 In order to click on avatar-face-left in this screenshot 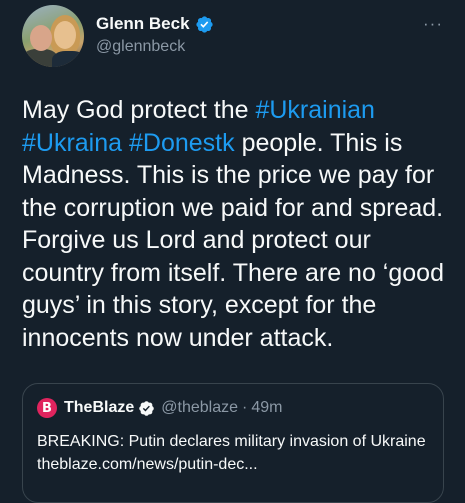, I will do `click(41, 38)`.